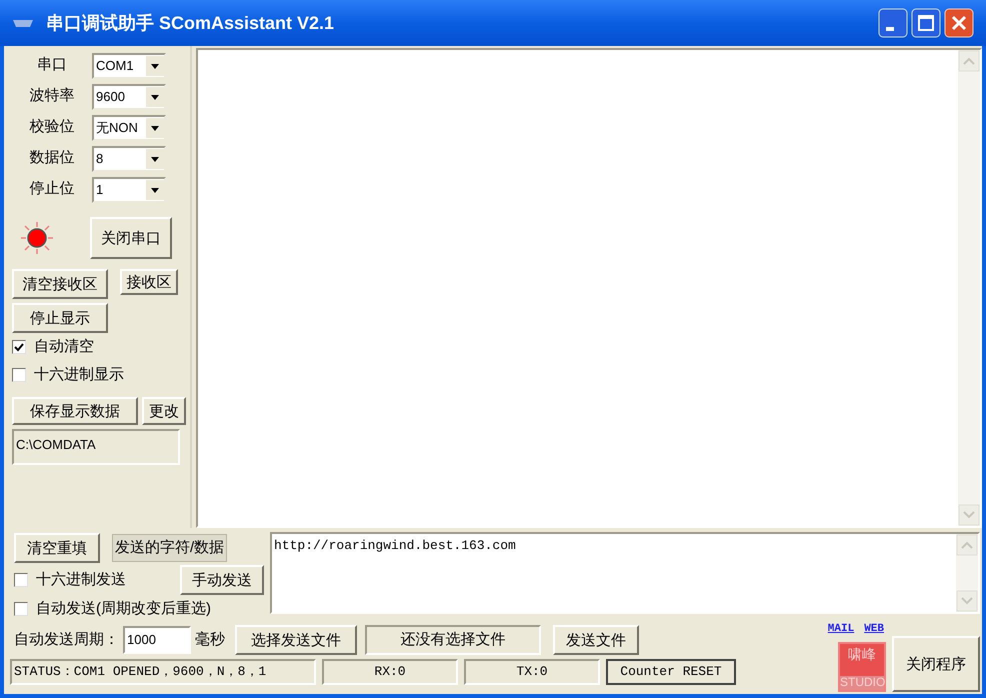 Image resolution: width=986 pixels, height=698 pixels. Describe the element at coordinates (75, 411) in the screenshot. I see `save-display-button: 保存显示数据` at that location.